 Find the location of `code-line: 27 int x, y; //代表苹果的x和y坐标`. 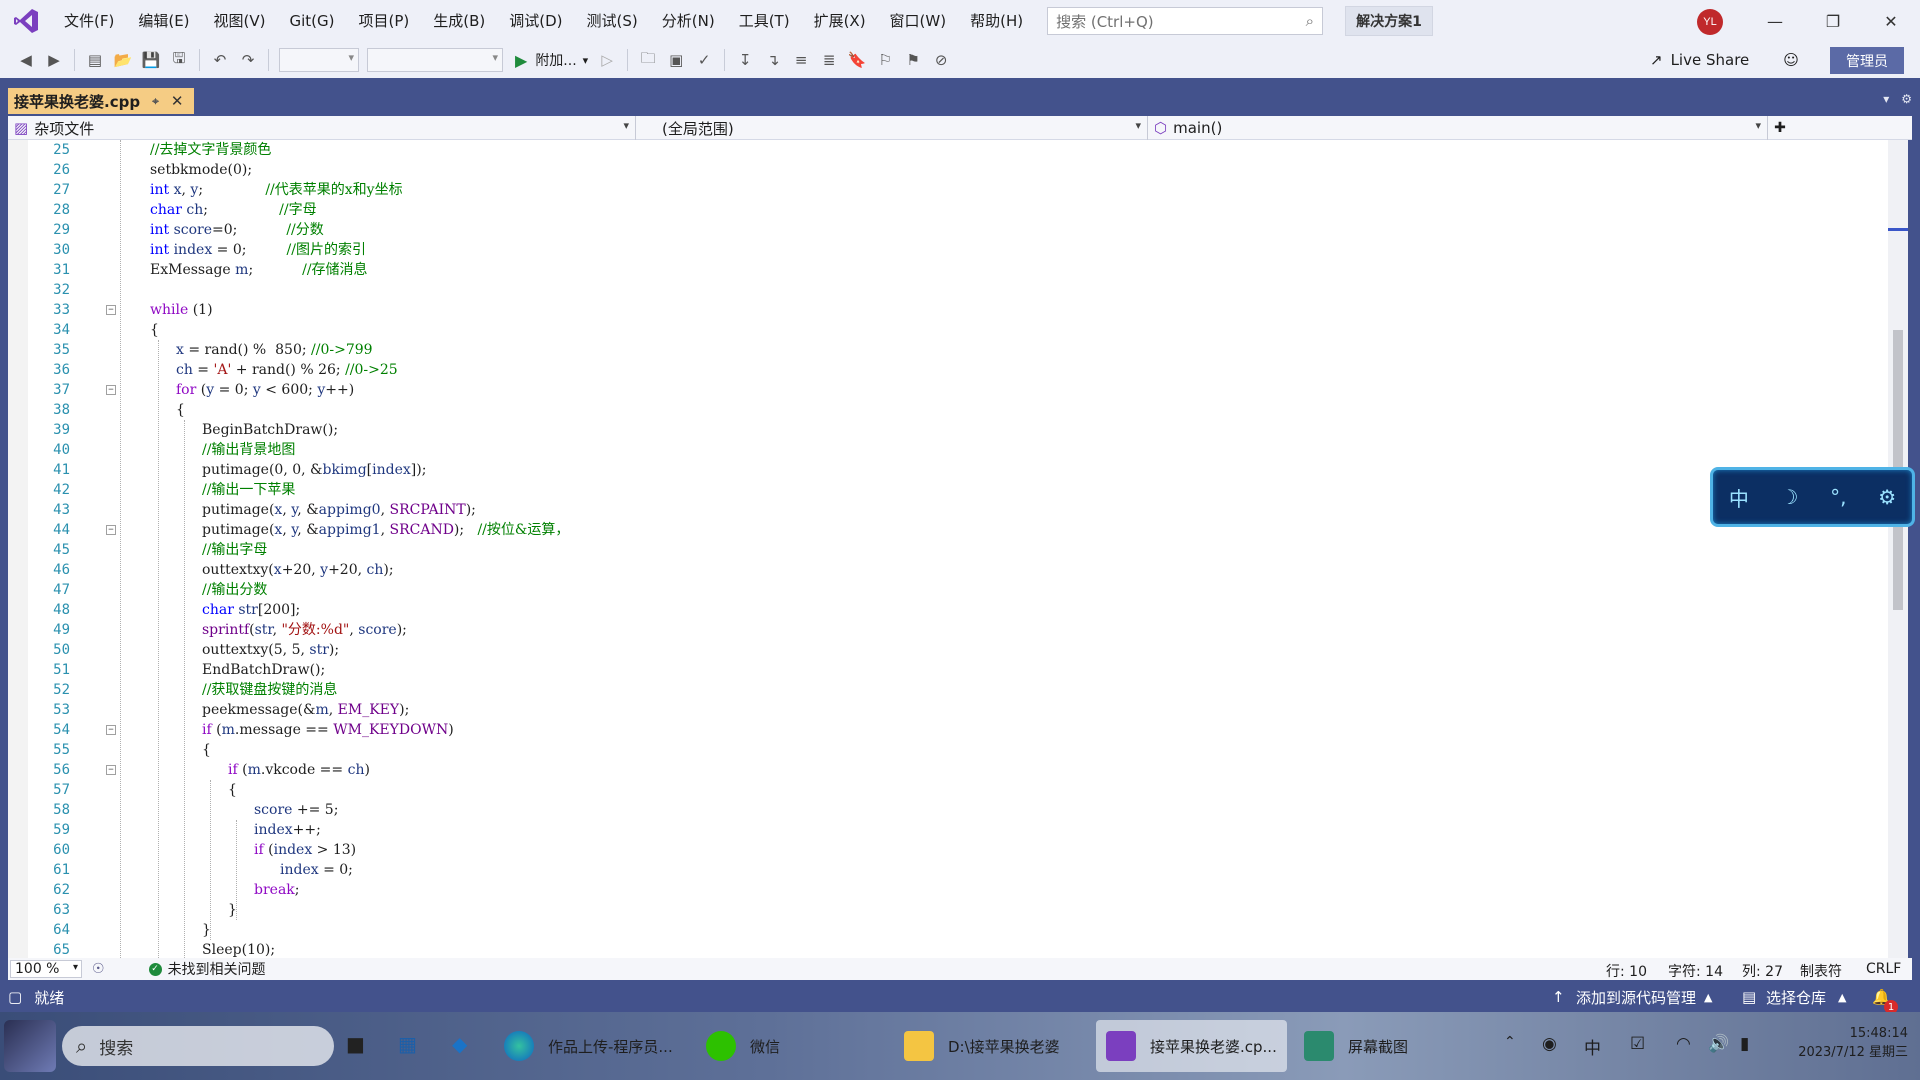

code-line: 27 int x, y; //代表苹果的x和y坐标 is located at coordinates (948, 190).